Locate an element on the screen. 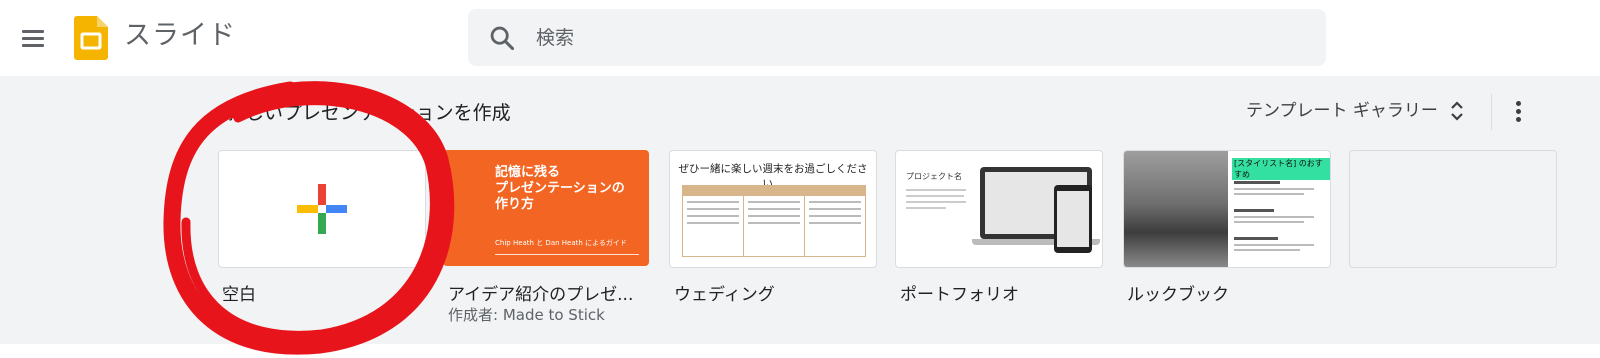 The height and width of the screenshot is (358, 1600). phone-illustration is located at coordinates (1073, 219).